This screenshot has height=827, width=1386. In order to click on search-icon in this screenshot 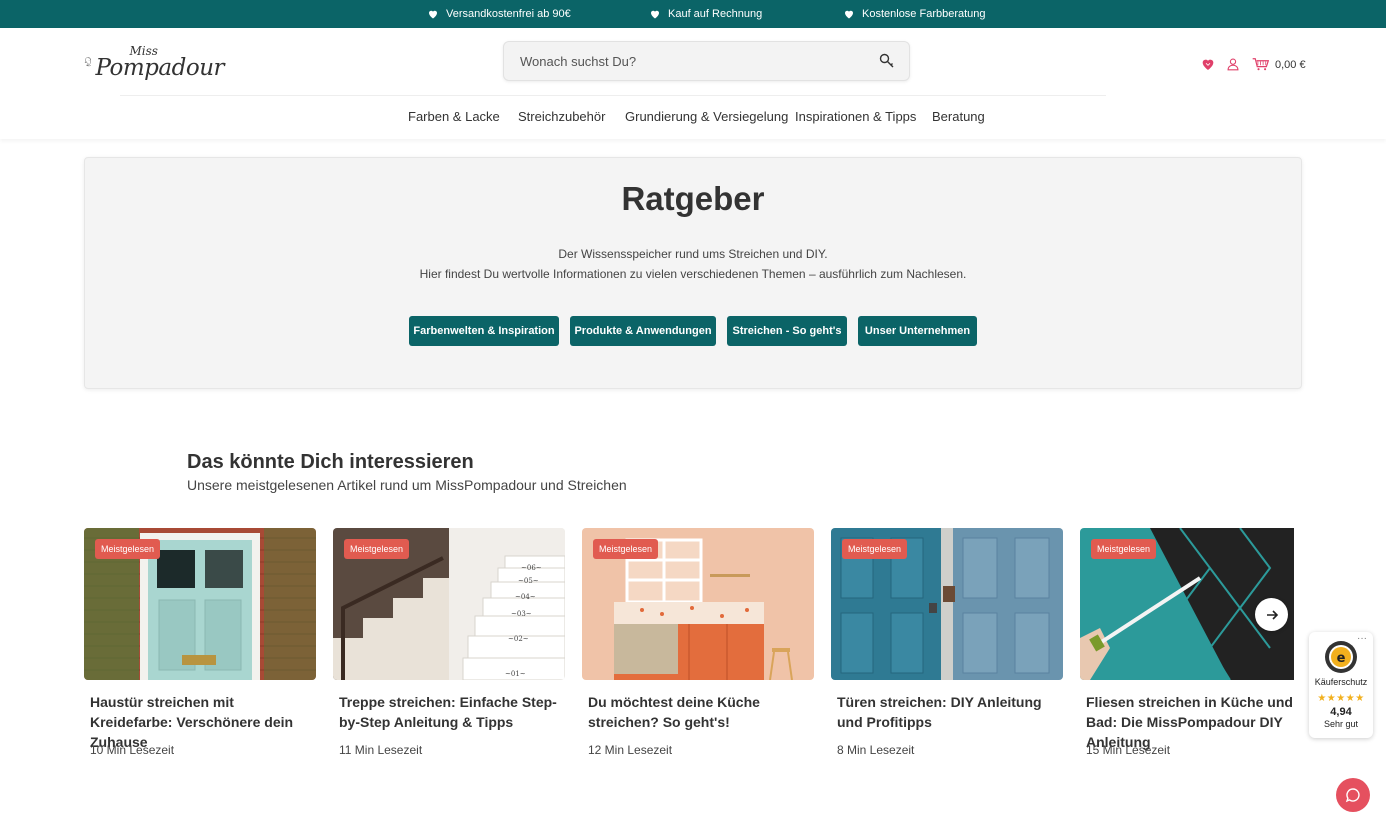, I will do `click(887, 61)`.